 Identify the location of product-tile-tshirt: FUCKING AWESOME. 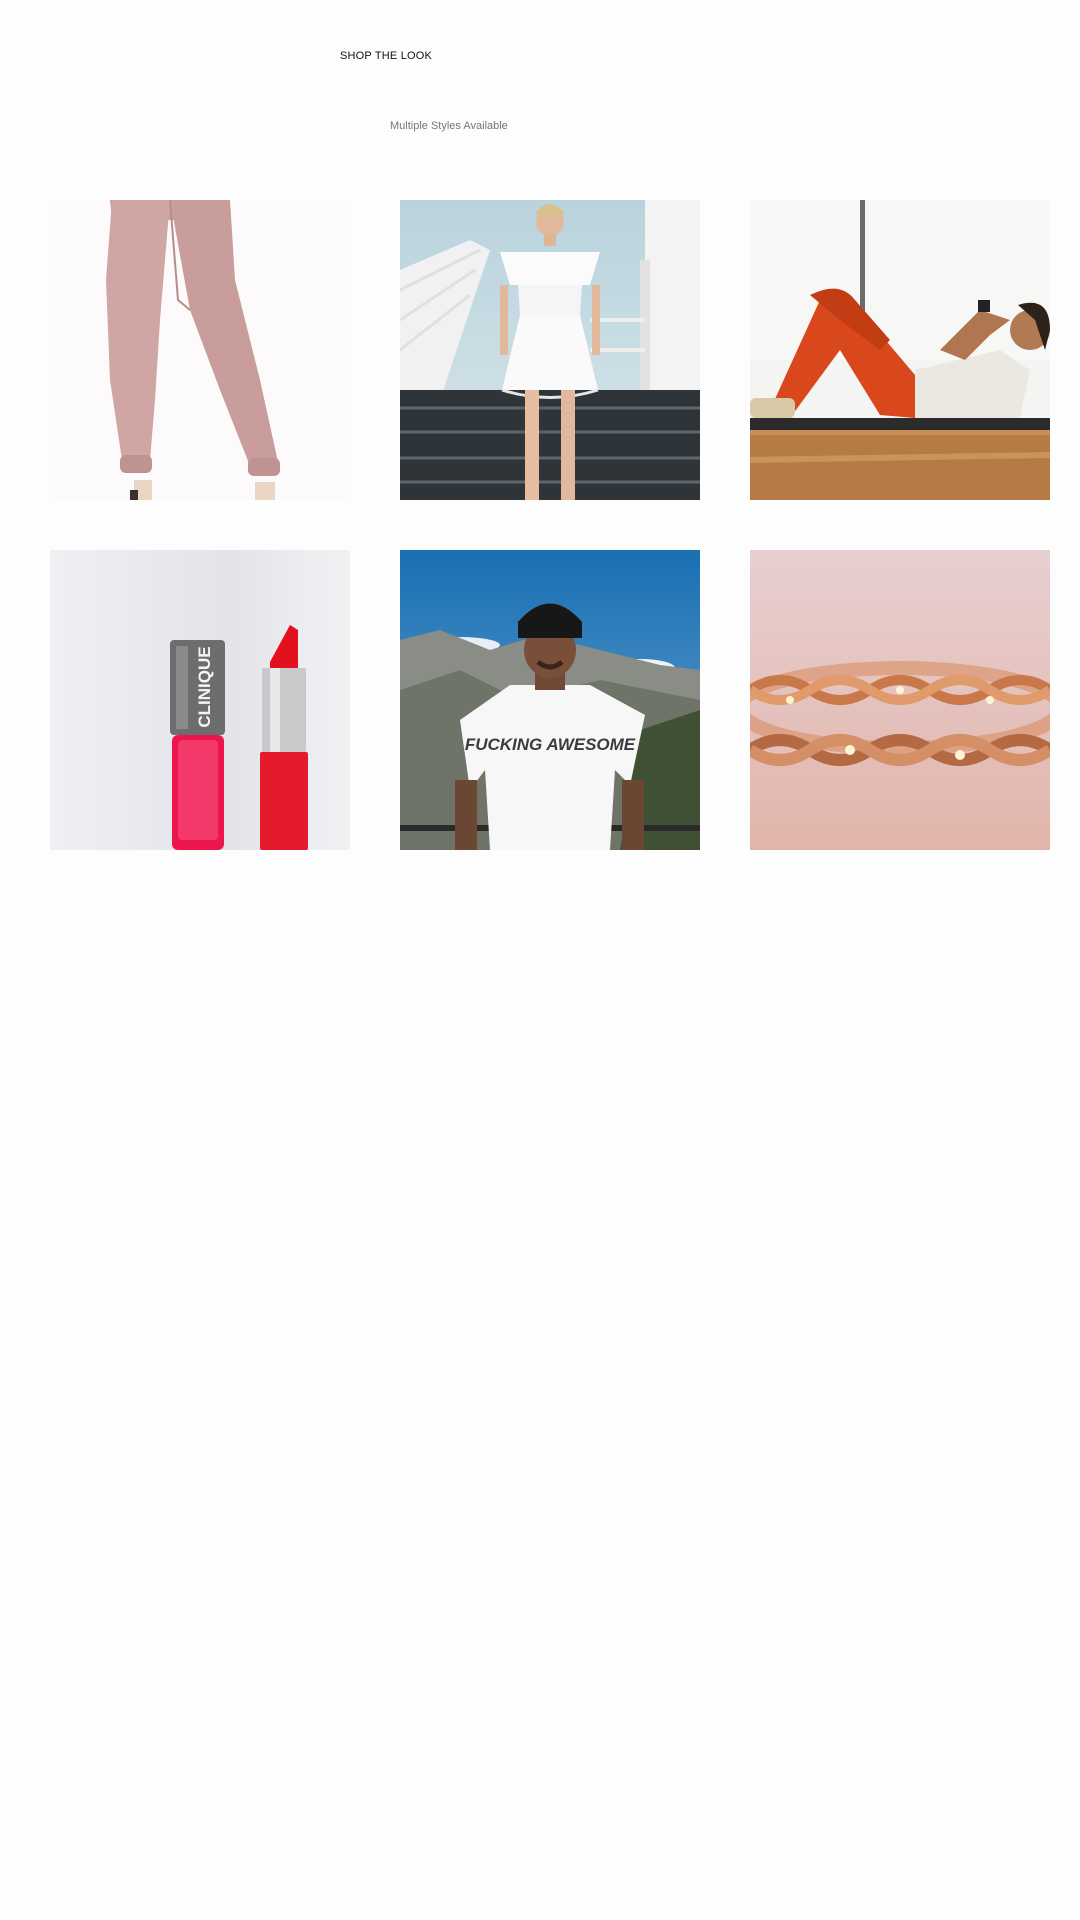
(550, 700).